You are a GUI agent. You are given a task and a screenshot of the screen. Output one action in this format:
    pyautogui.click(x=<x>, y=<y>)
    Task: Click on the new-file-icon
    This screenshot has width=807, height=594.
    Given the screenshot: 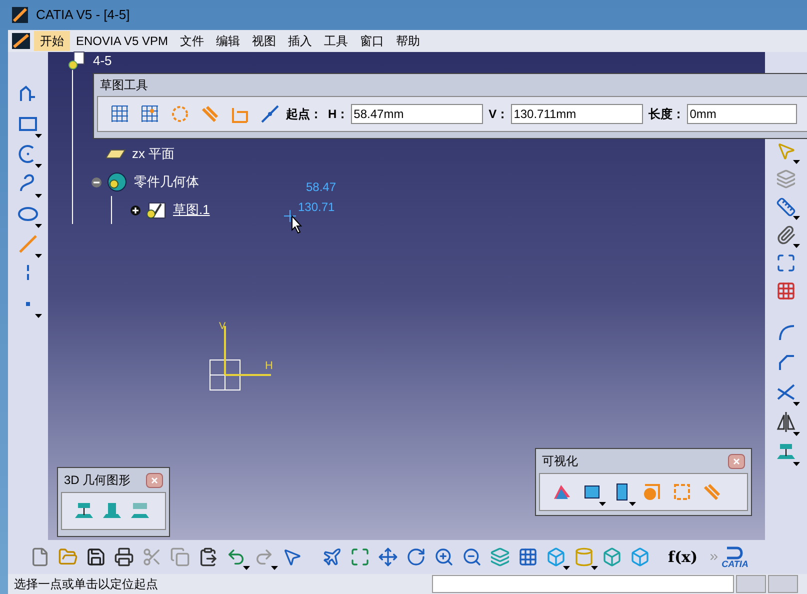 What is the action you would take?
    pyautogui.click(x=40, y=557)
    